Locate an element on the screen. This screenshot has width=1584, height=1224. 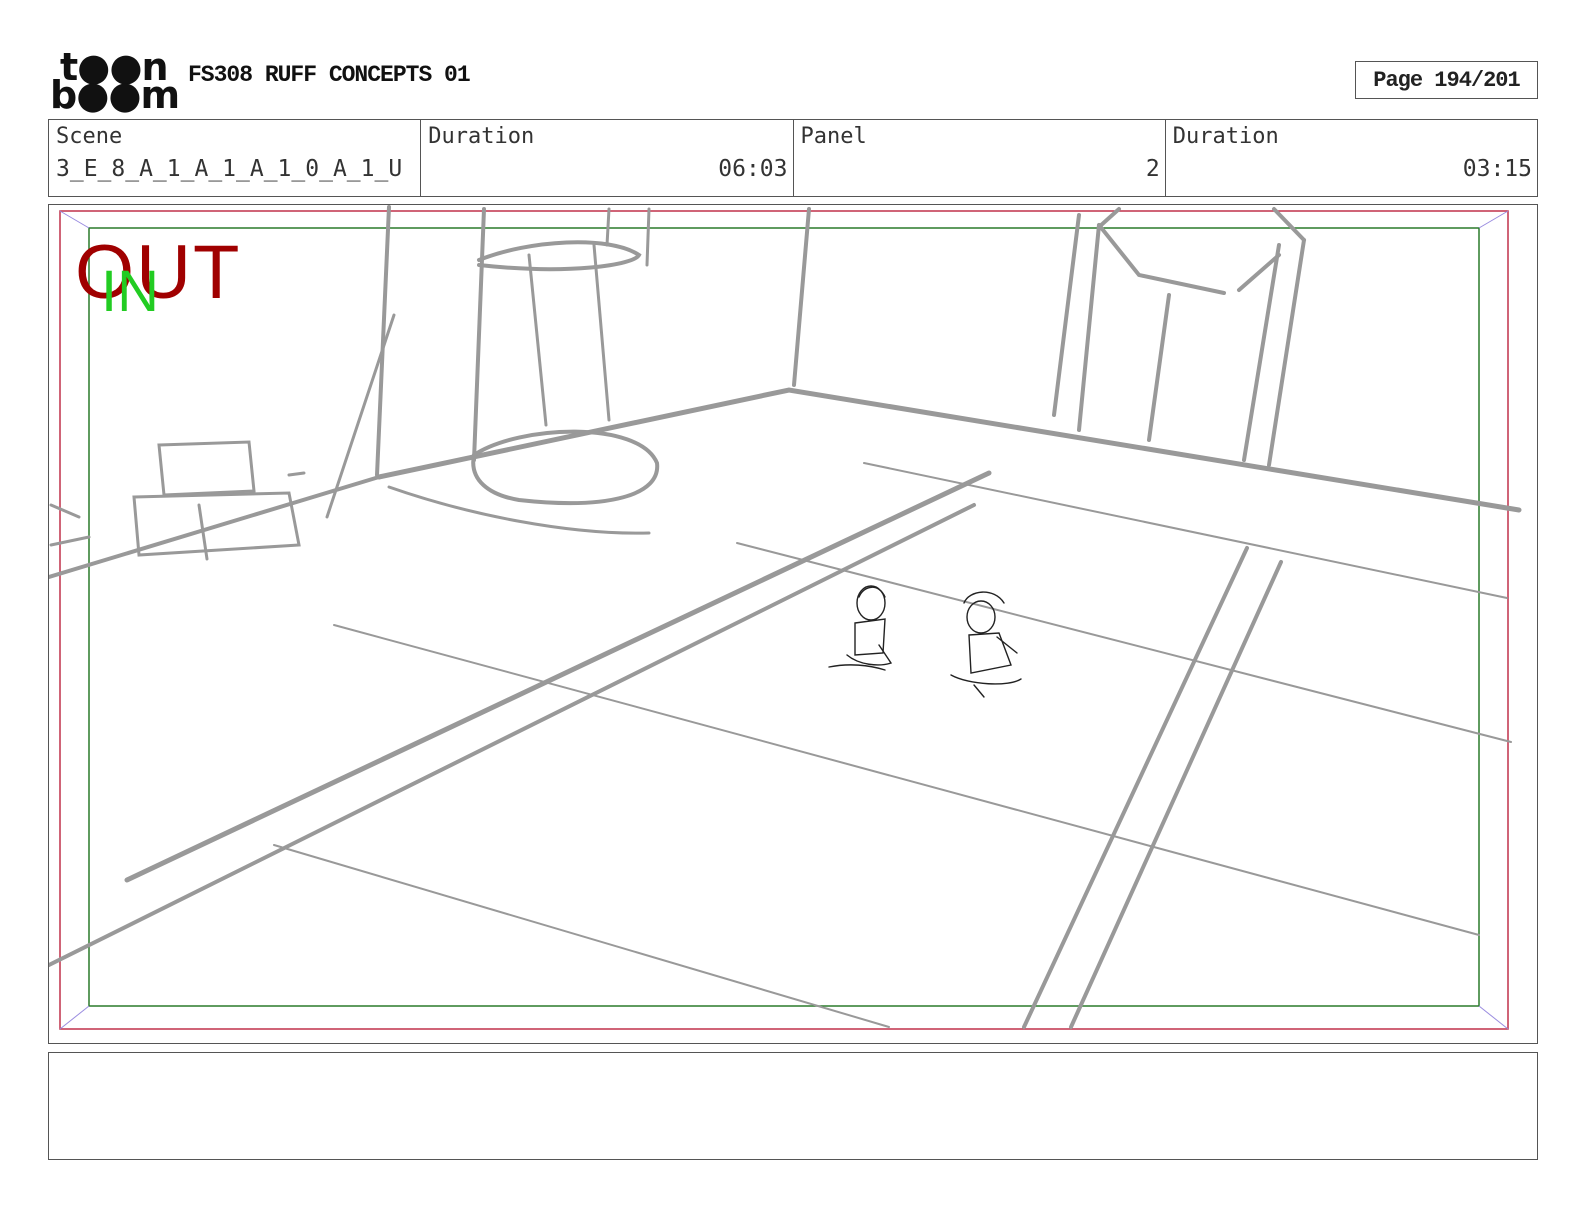
notes-box is located at coordinates (793, 1106).